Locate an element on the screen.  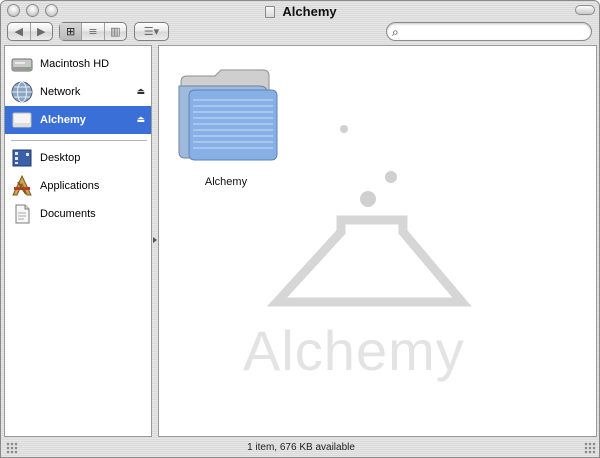
sidebar-item-label: Alchemy is located at coordinates (63, 120).